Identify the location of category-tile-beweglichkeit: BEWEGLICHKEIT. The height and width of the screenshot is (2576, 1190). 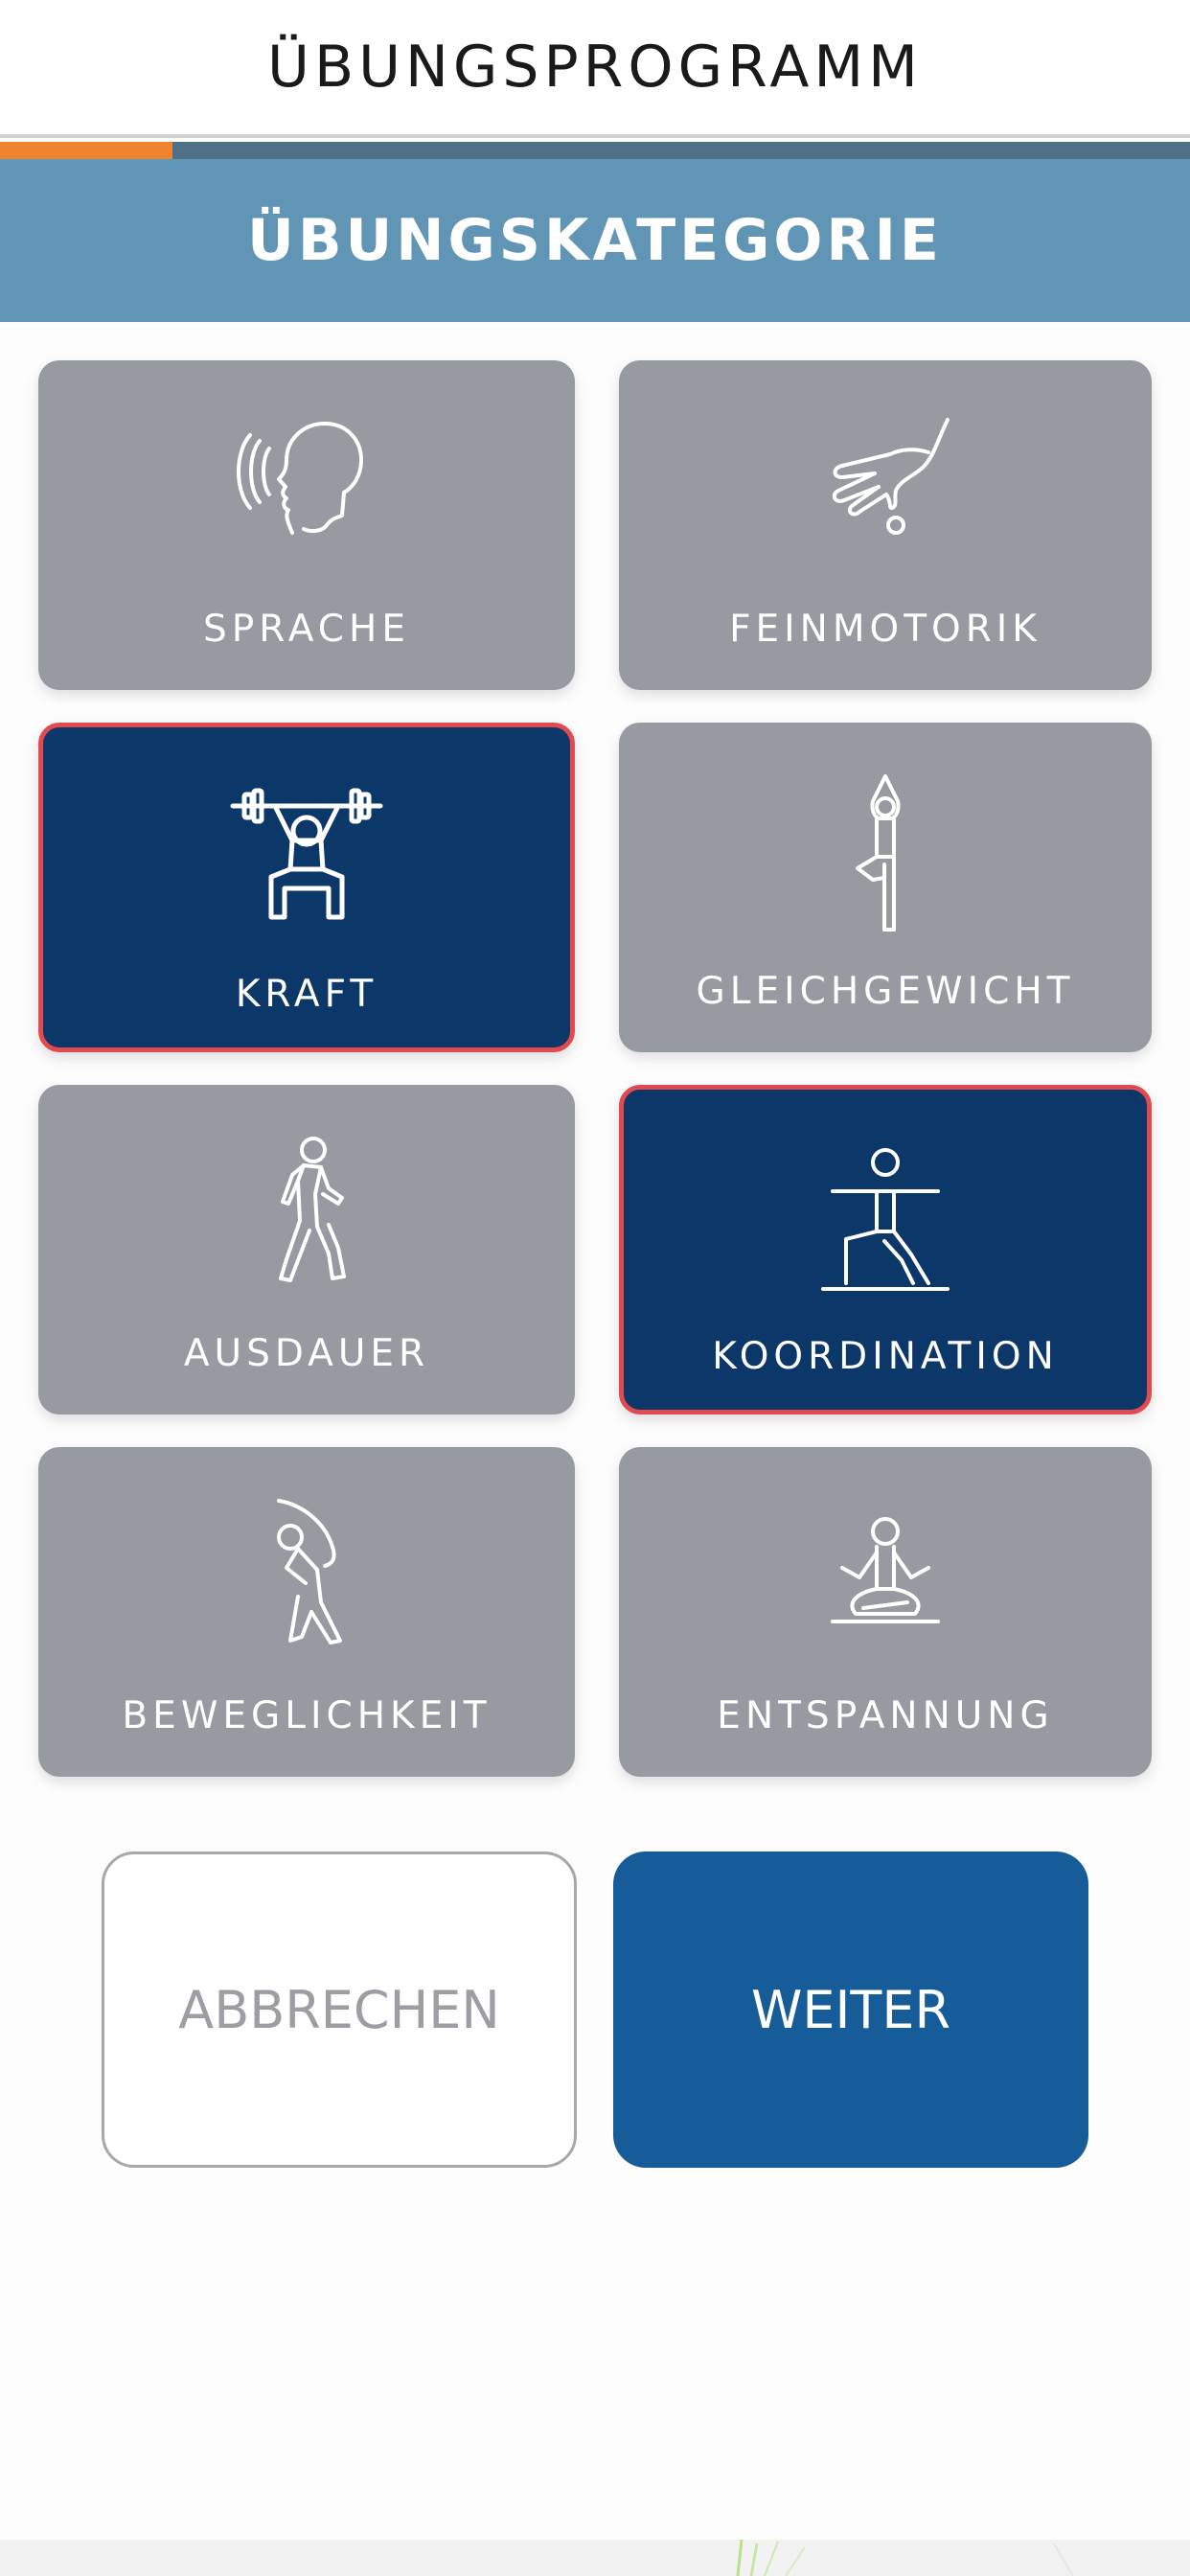
(307, 1612).